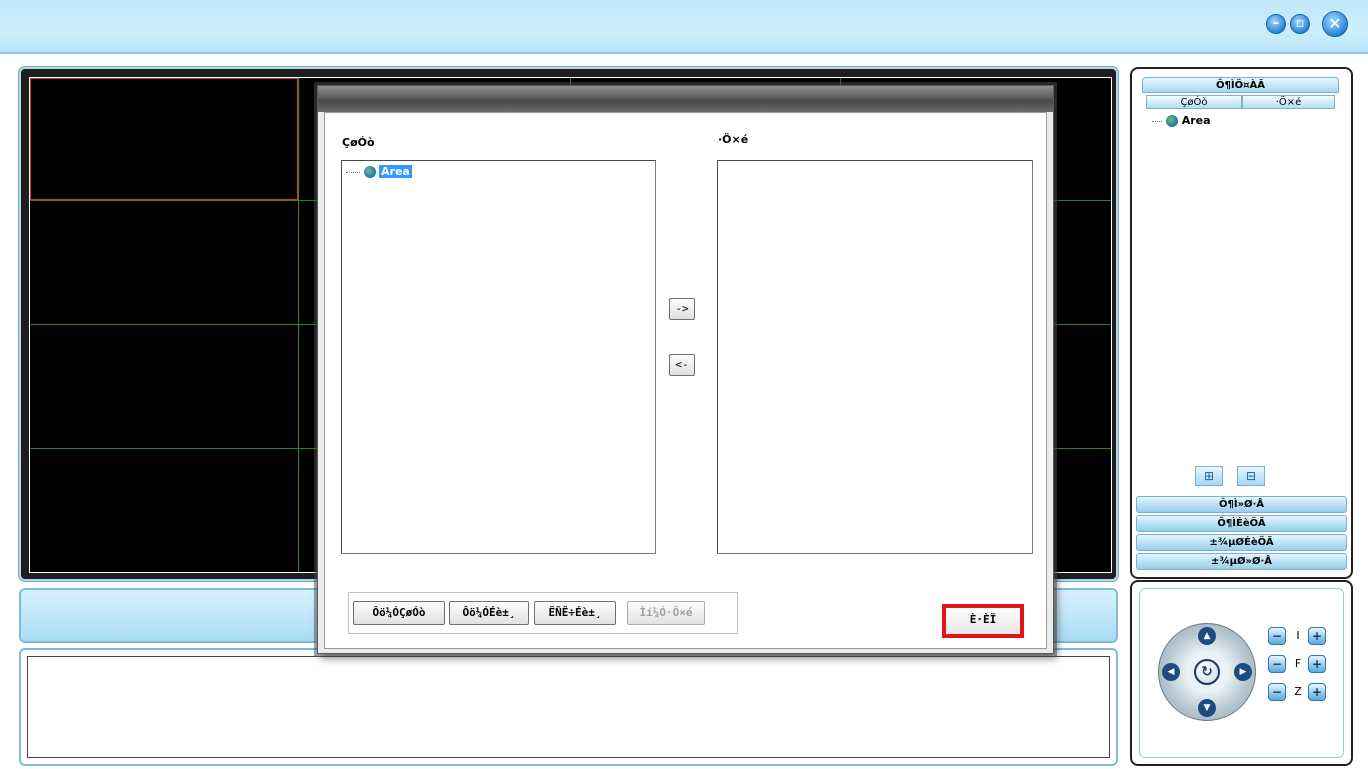 The height and width of the screenshot is (769, 1368). I want to click on log-panel, so click(568, 707).